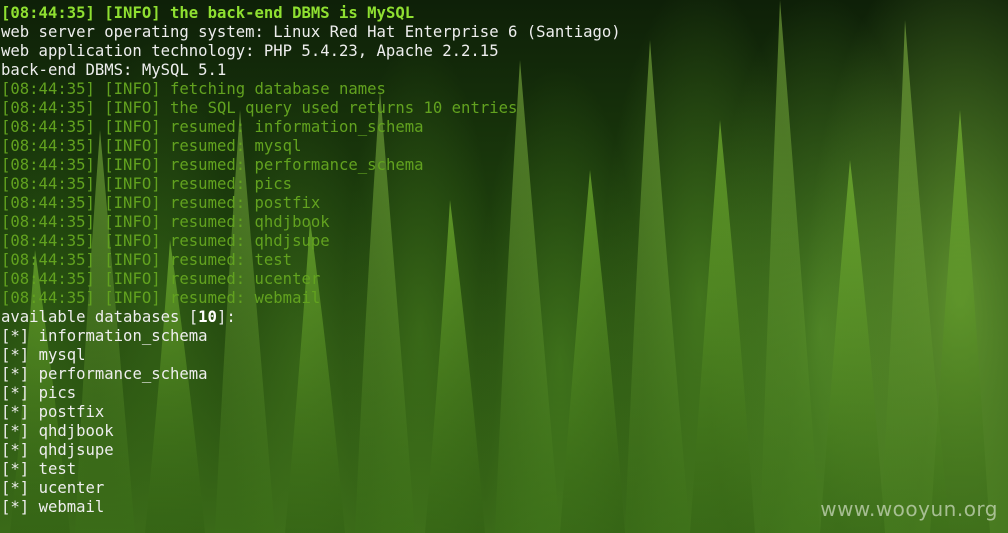 This screenshot has width=1008, height=533. What do you see at coordinates (165, 241) in the screenshot?
I see `log-line: [08:44:35] [INFO] resumed: qhdjsupe` at bounding box center [165, 241].